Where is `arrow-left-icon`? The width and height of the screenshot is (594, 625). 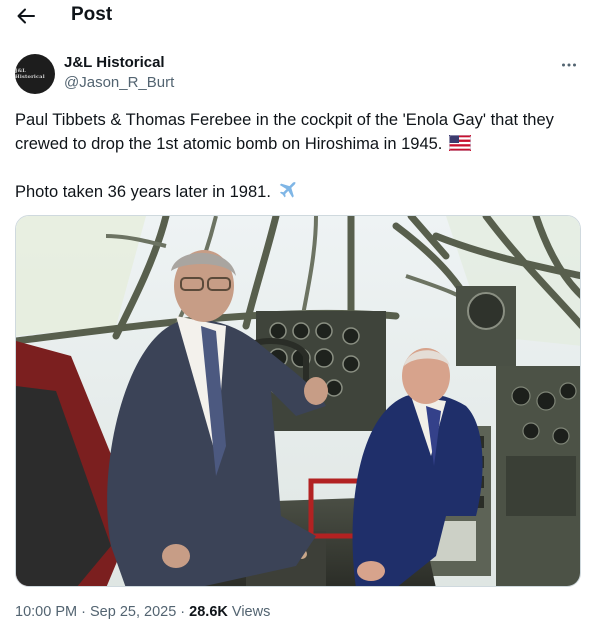 arrow-left-icon is located at coordinates (26, 16).